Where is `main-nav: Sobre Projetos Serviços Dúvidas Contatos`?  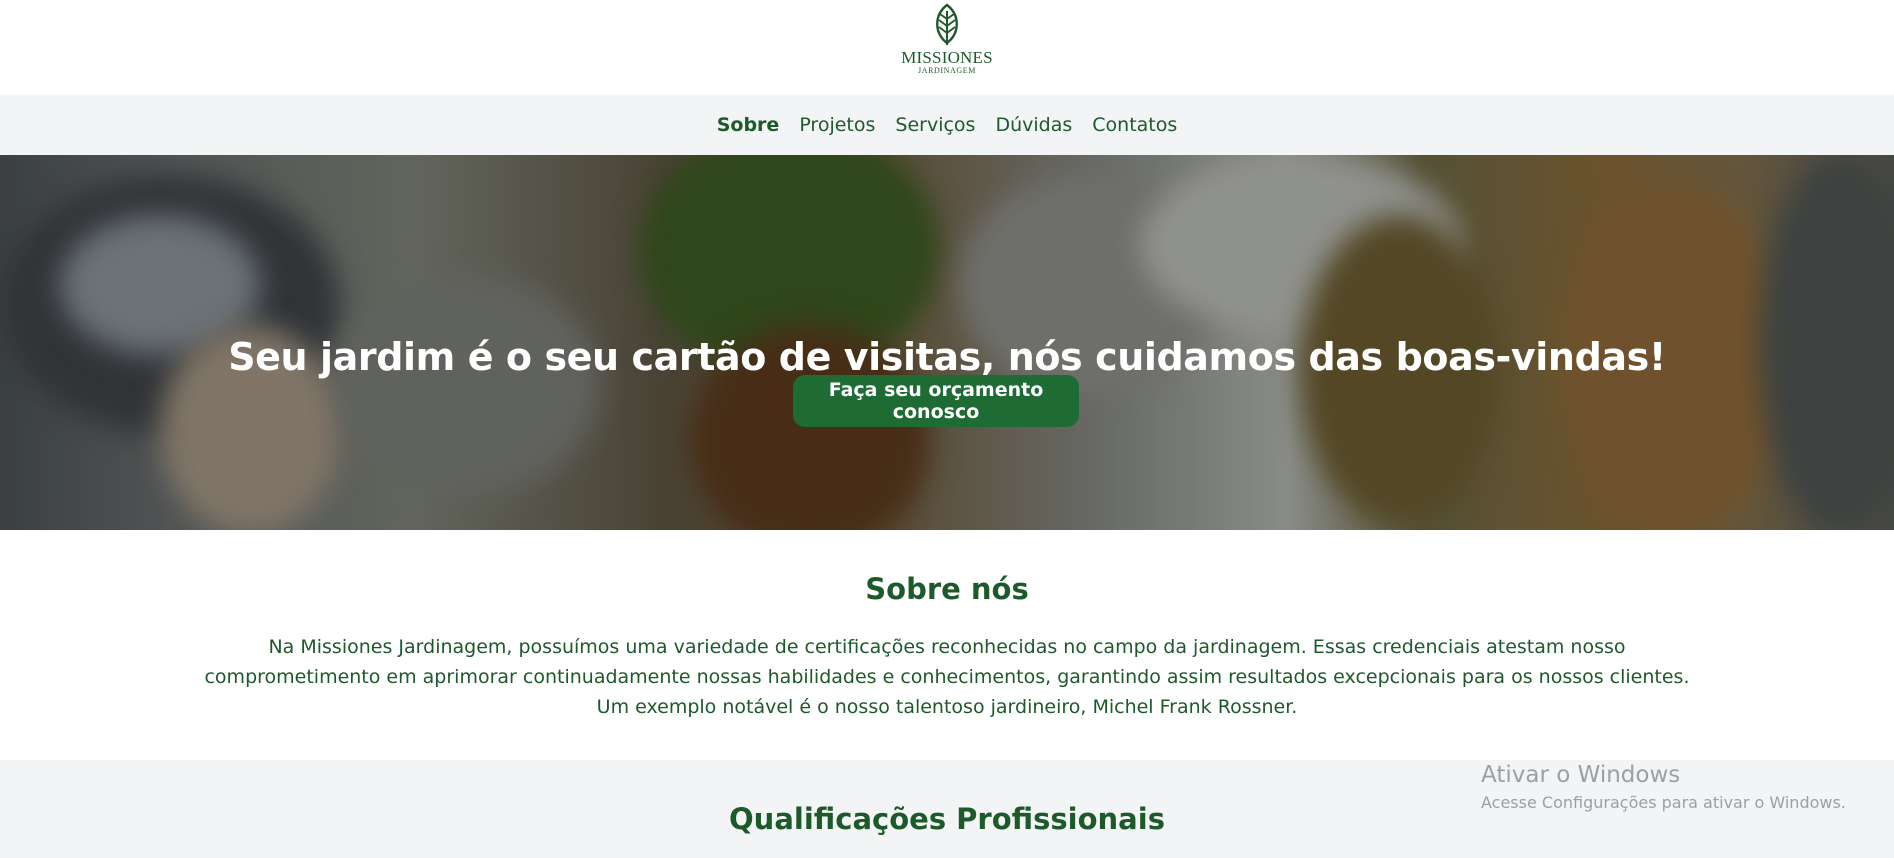 main-nav: Sobre Projetos Serviços Dúvidas Contatos is located at coordinates (947, 125).